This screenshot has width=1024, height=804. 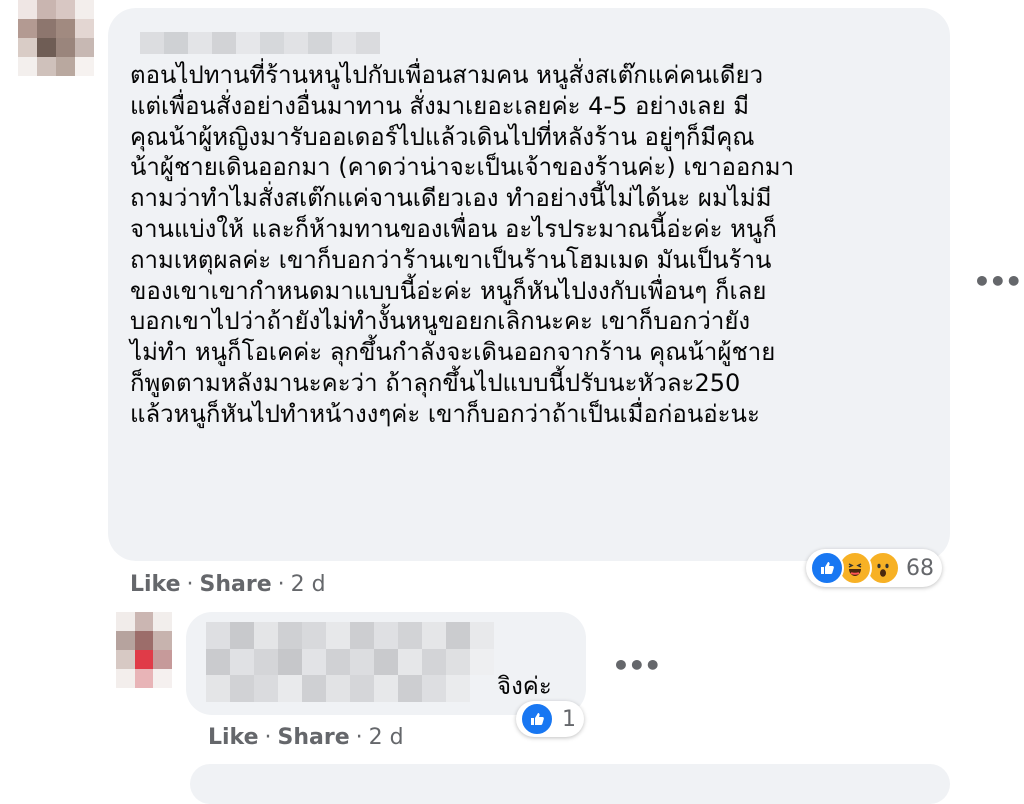 What do you see at coordinates (569, 719) in the screenshot?
I see `reply-reaction-count: 1` at bounding box center [569, 719].